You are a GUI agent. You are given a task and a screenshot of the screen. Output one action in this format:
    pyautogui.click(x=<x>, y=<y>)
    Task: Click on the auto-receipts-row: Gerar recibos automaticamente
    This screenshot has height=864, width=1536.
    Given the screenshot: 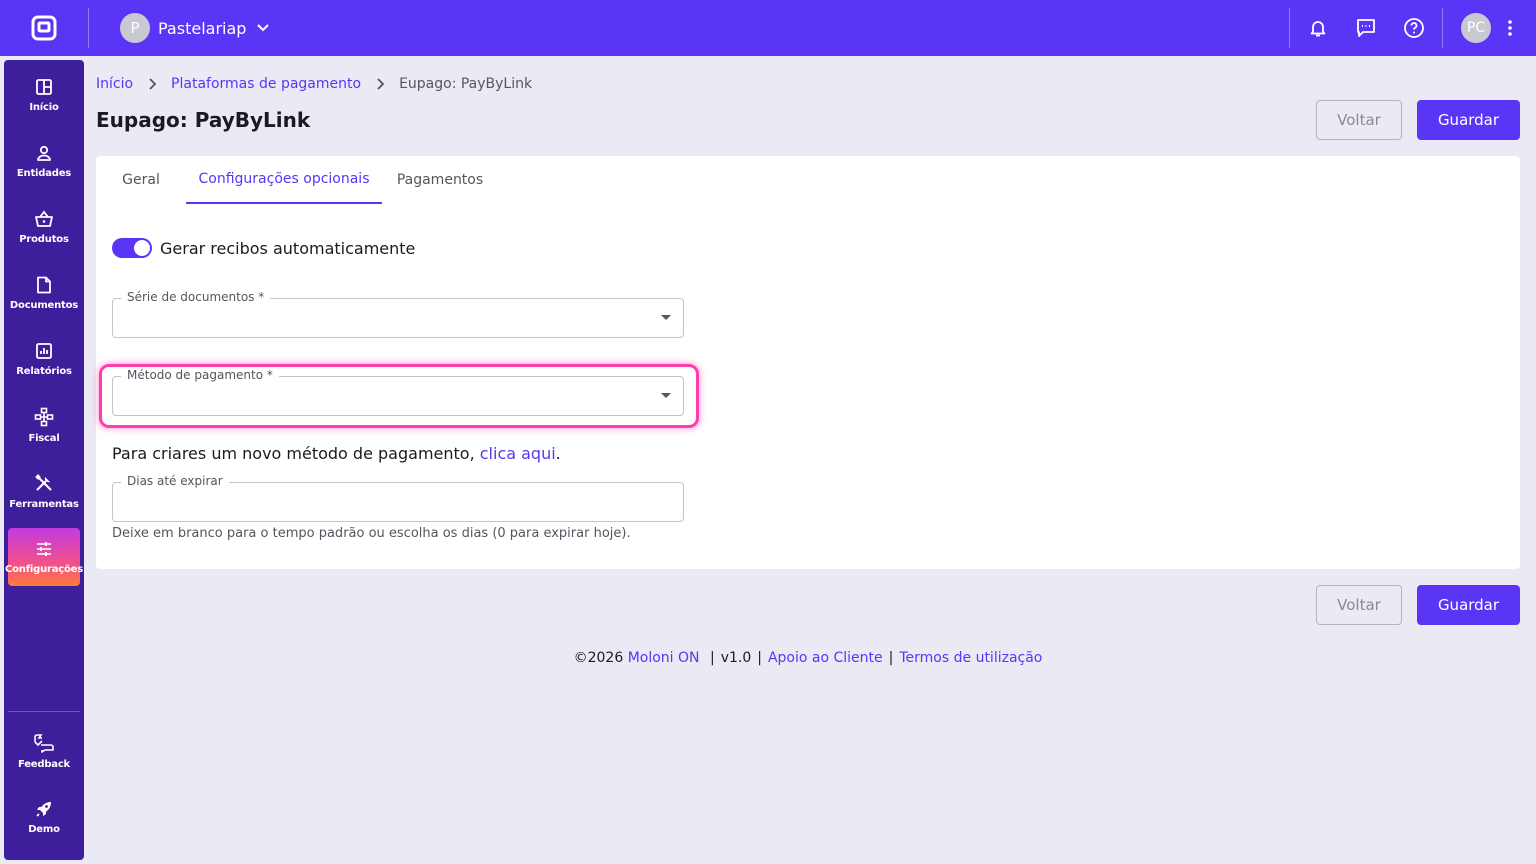 What is the action you would take?
    pyautogui.click(x=263, y=248)
    